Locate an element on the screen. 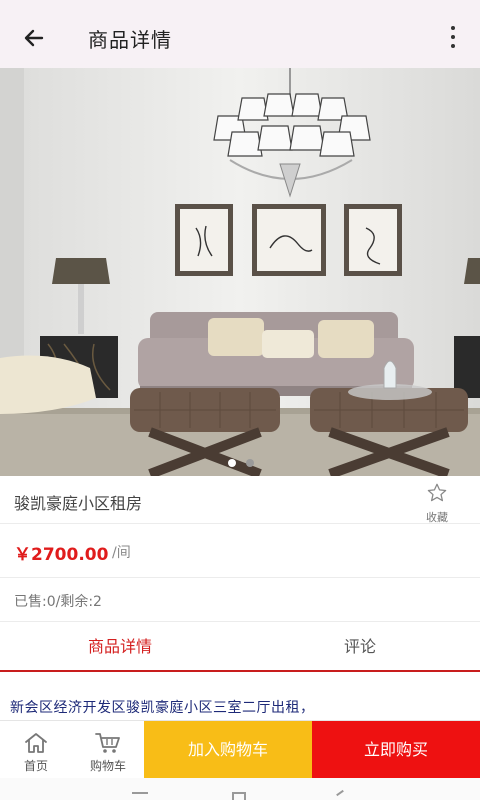 The image size is (480, 800). detail-tabs: 商品详情 评论 is located at coordinates (240, 647).